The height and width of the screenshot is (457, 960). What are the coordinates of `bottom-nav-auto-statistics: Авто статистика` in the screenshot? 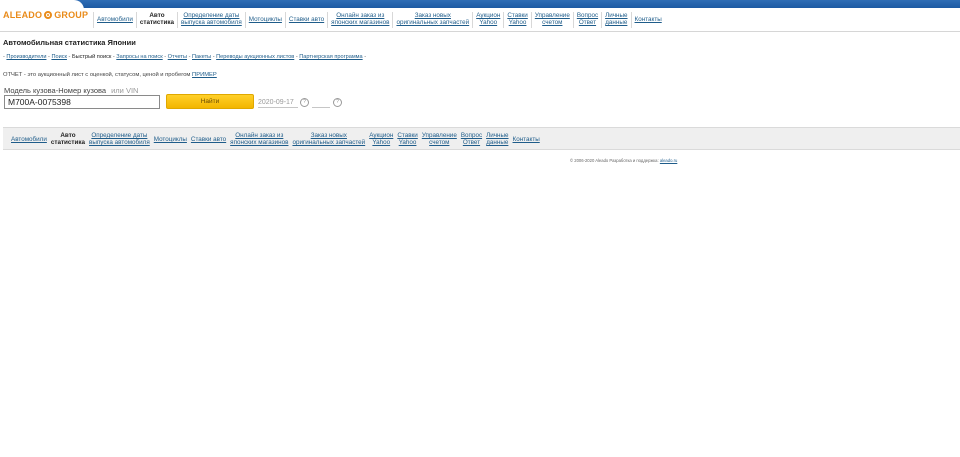 It's located at (68, 139).